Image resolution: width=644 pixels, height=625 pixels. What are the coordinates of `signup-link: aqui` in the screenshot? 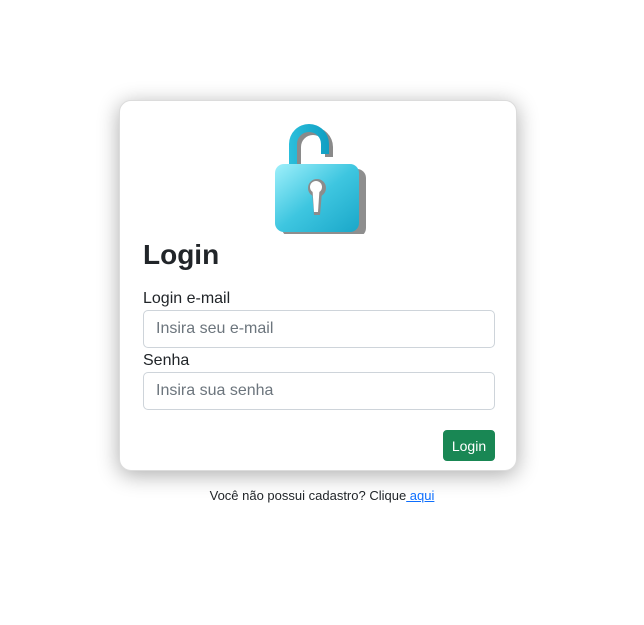 It's located at (420, 495).